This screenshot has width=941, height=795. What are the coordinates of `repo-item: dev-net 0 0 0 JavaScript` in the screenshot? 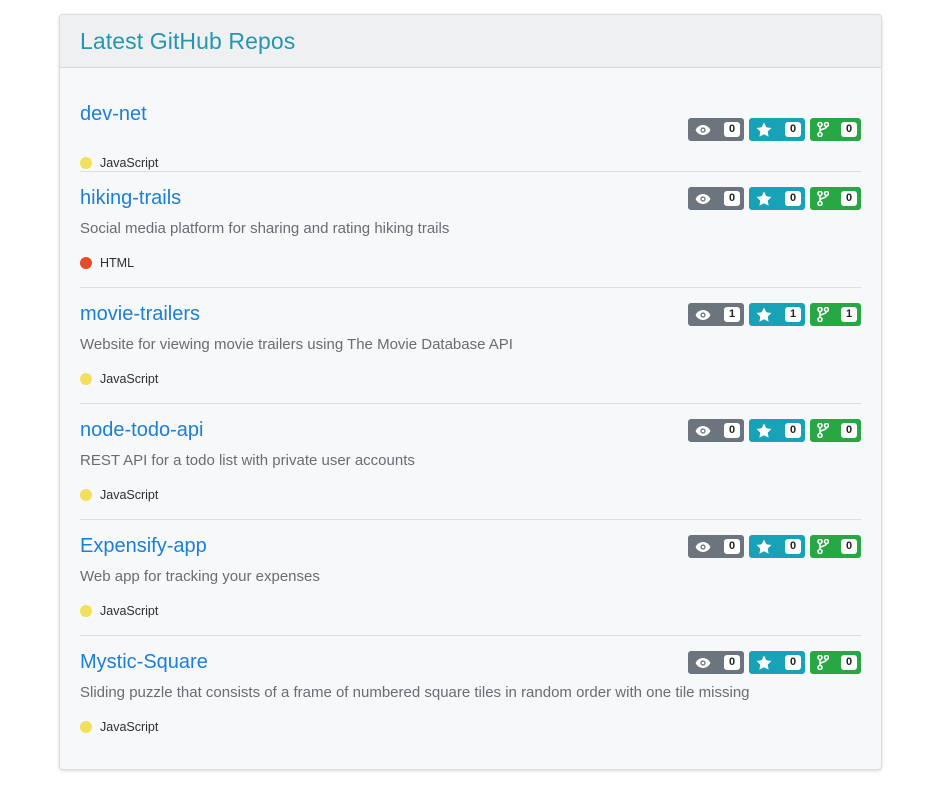 It's located at (470, 120).